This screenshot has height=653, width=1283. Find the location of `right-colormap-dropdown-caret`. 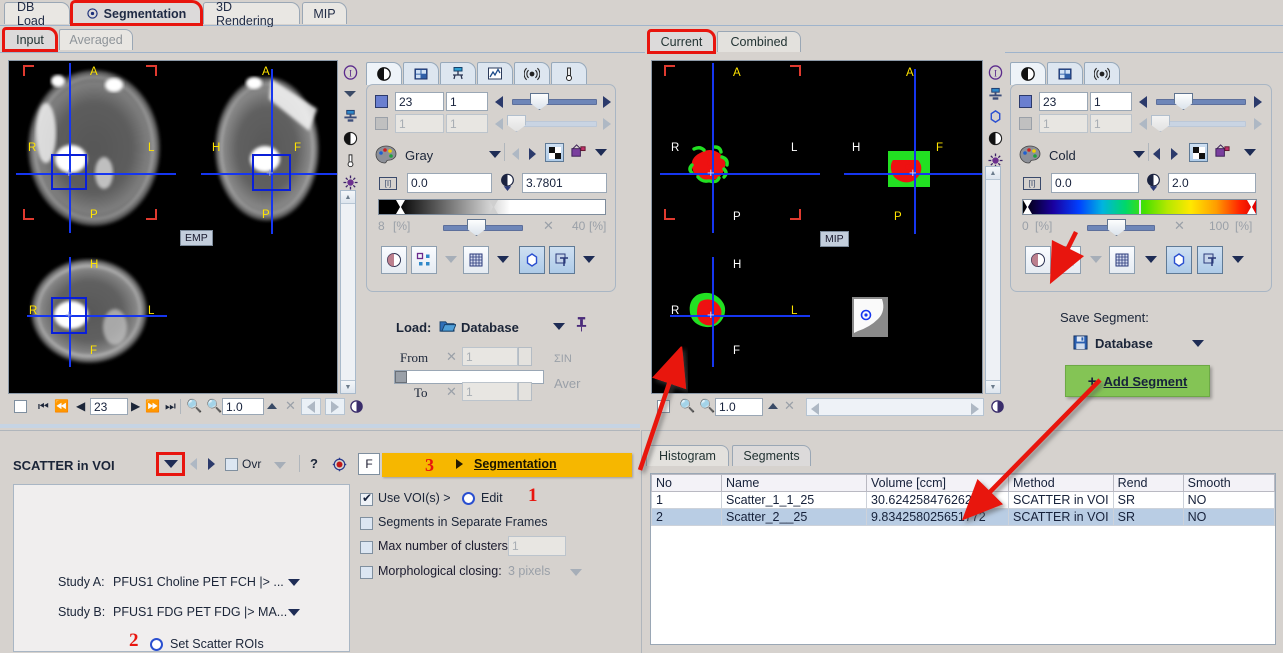

right-colormap-dropdown-caret is located at coordinates (1139, 154).